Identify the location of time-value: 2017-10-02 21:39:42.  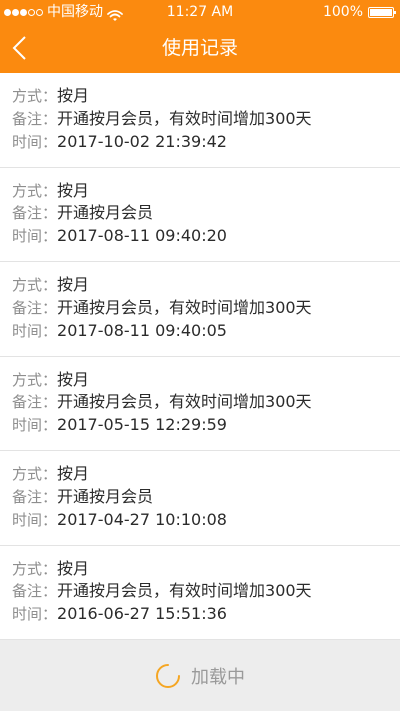
(142, 141).